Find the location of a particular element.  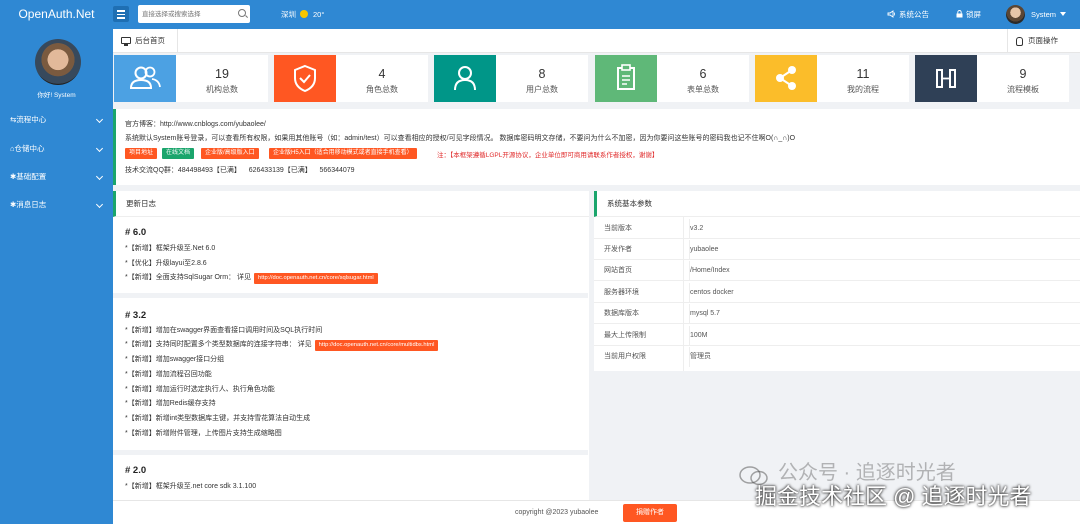

param-key: 网站首页 is located at coordinates (618, 270).